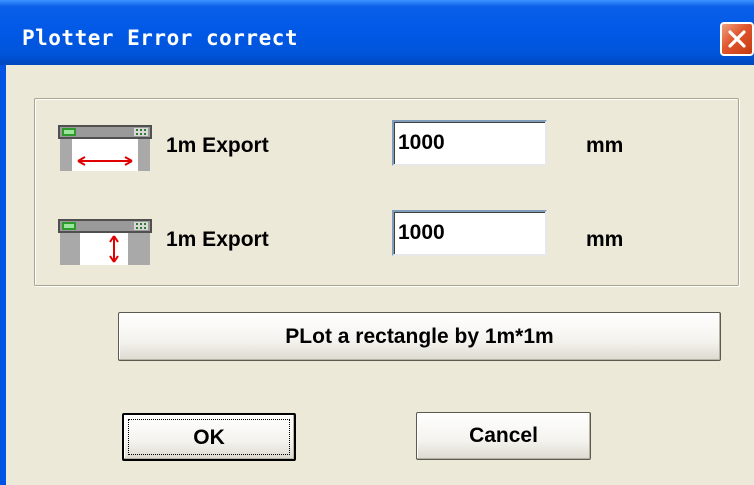  I want to click on ok-button: OK, so click(209, 437).